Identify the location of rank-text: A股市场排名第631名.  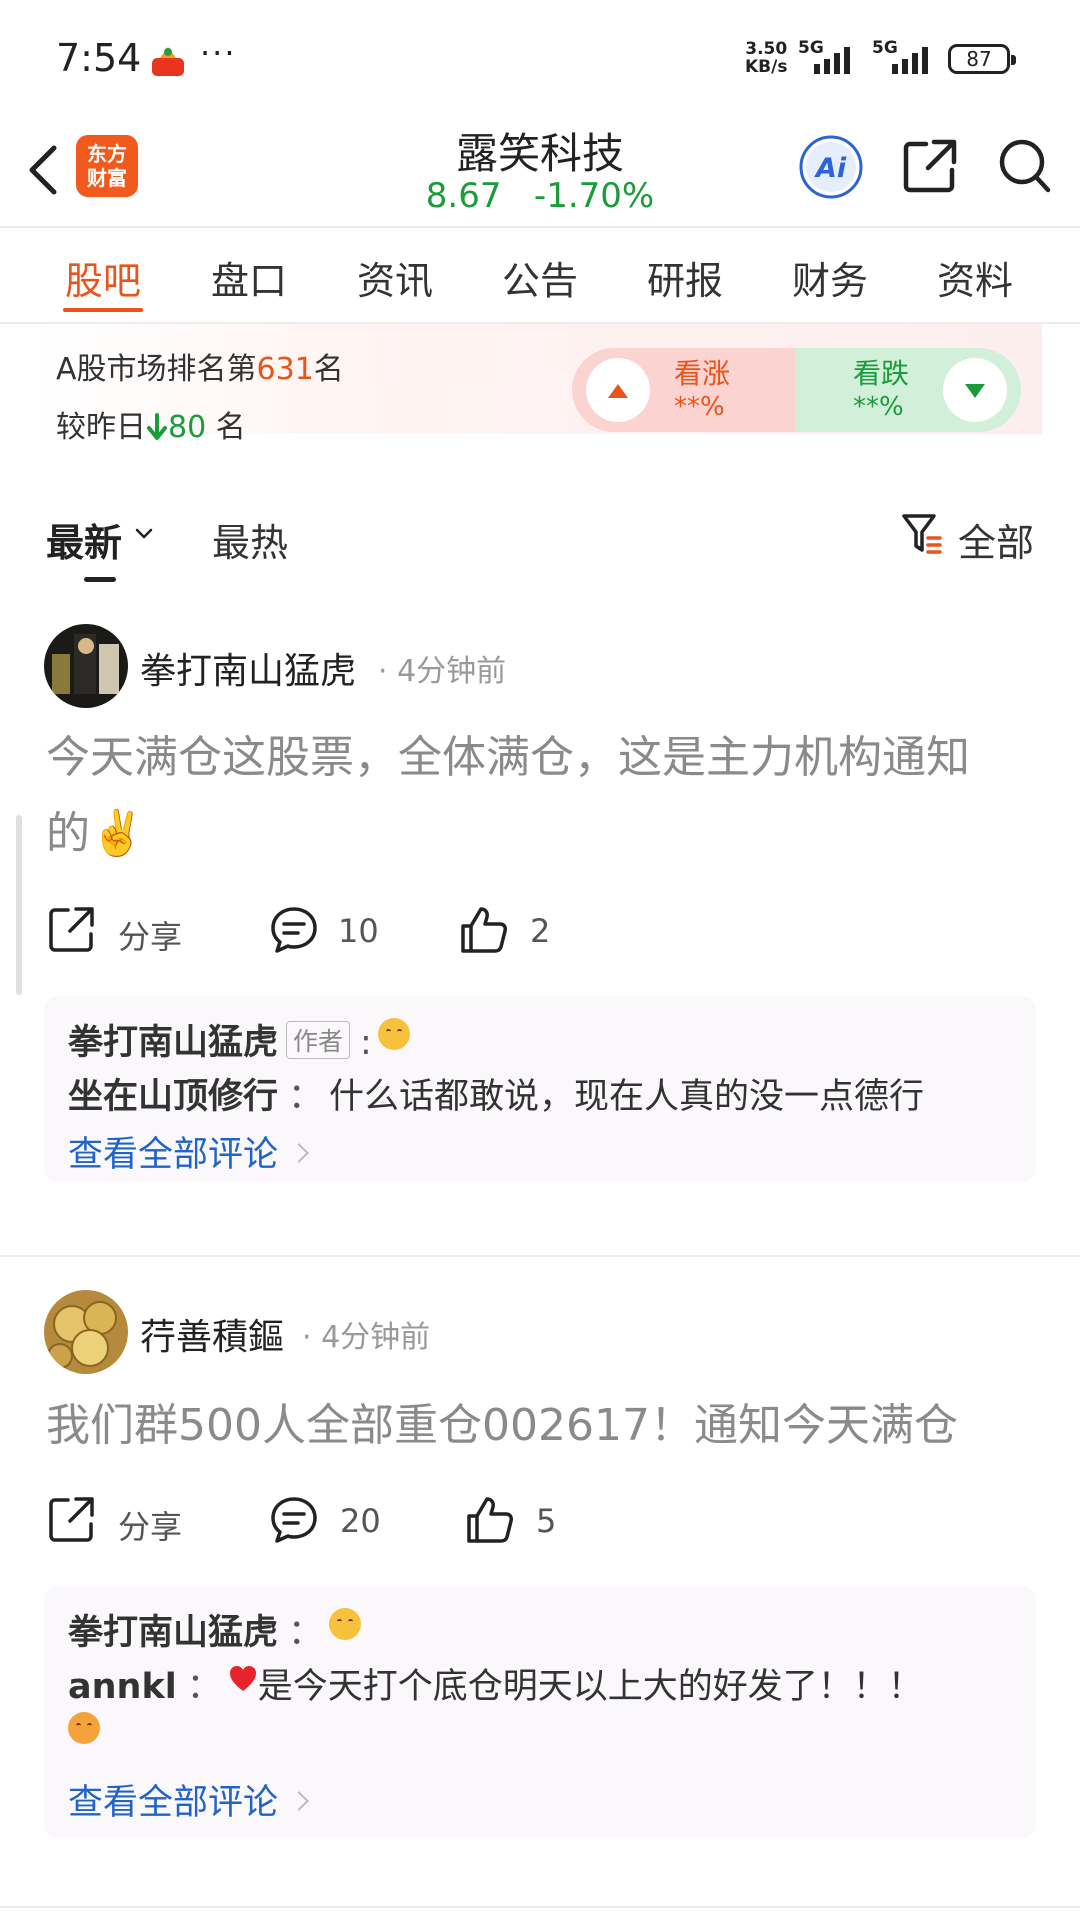
(200, 369).